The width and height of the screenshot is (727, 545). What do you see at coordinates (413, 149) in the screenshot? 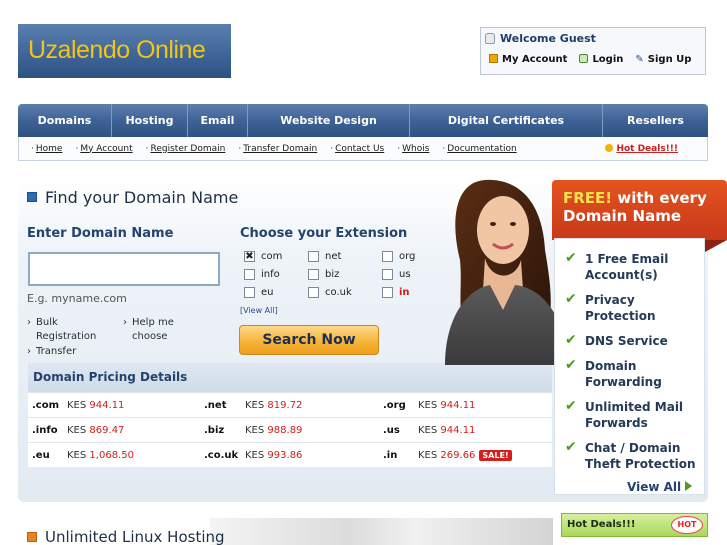
I see `subnav-whois: Whois` at bounding box center [413, 149].